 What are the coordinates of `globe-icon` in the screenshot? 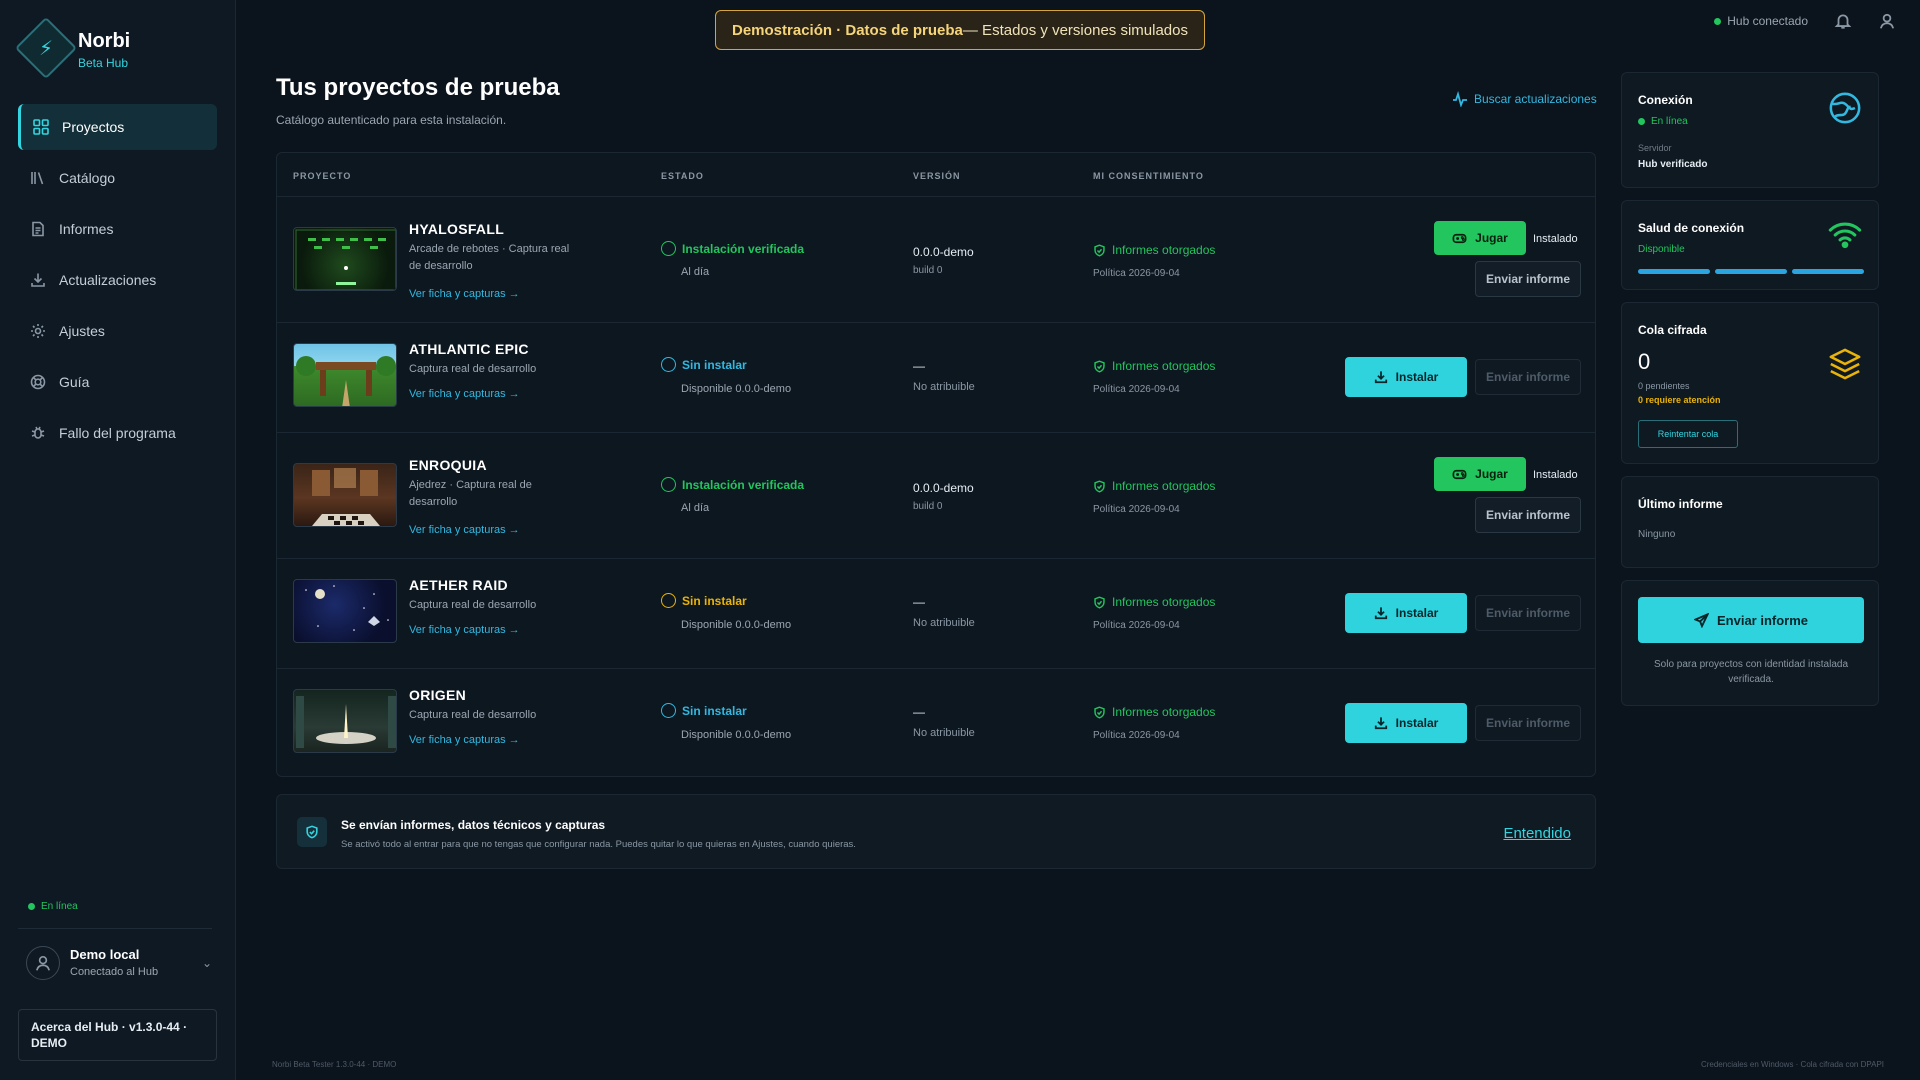 It's located at (1845, 108).